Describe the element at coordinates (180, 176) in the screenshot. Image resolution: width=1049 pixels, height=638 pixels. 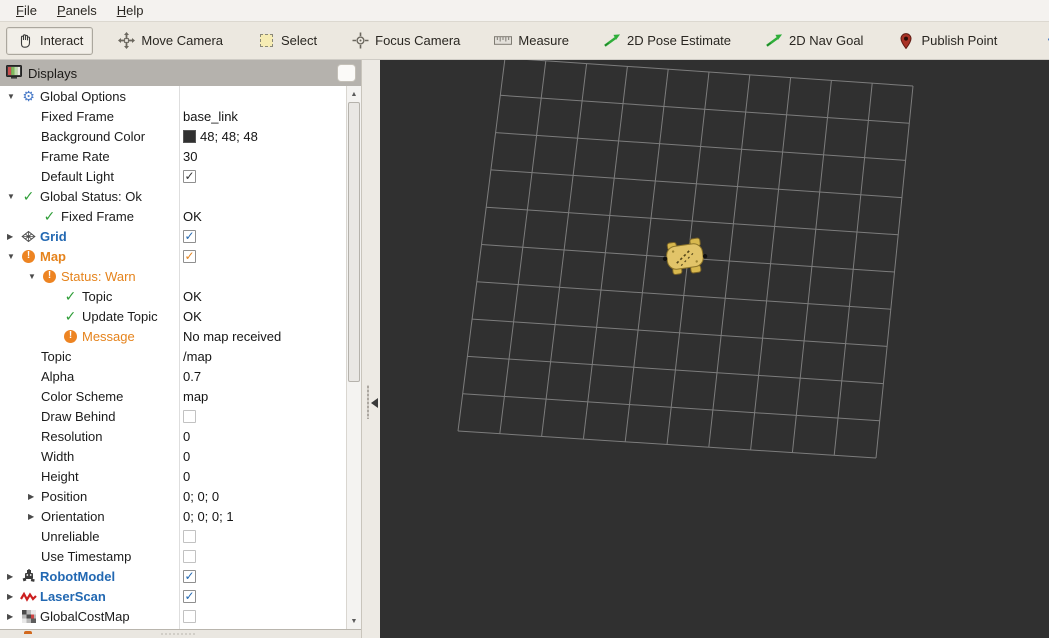
I see `tree-row-default-light: Default Light ✓` at that location.